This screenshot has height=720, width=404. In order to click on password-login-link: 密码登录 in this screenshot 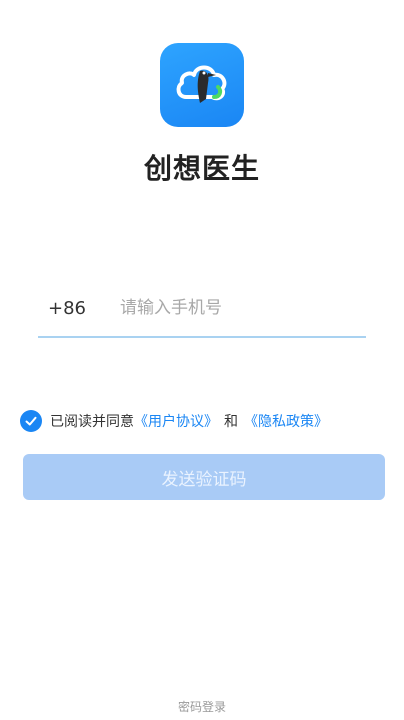, I will do `click(202, 706)`.